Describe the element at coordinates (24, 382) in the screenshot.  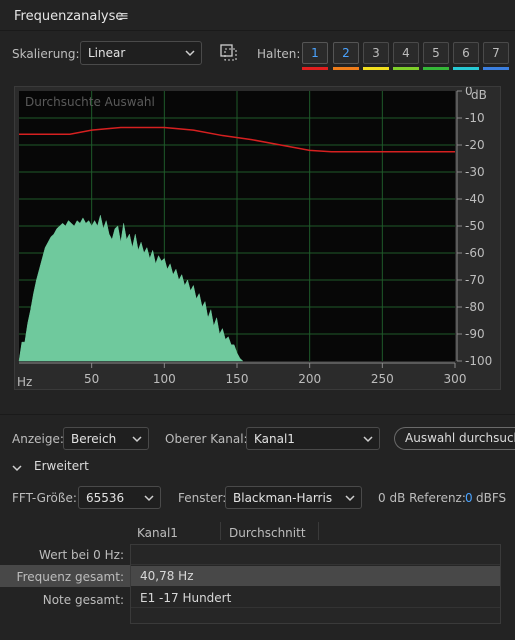
I see `x-unit-label: Hz` at that location.